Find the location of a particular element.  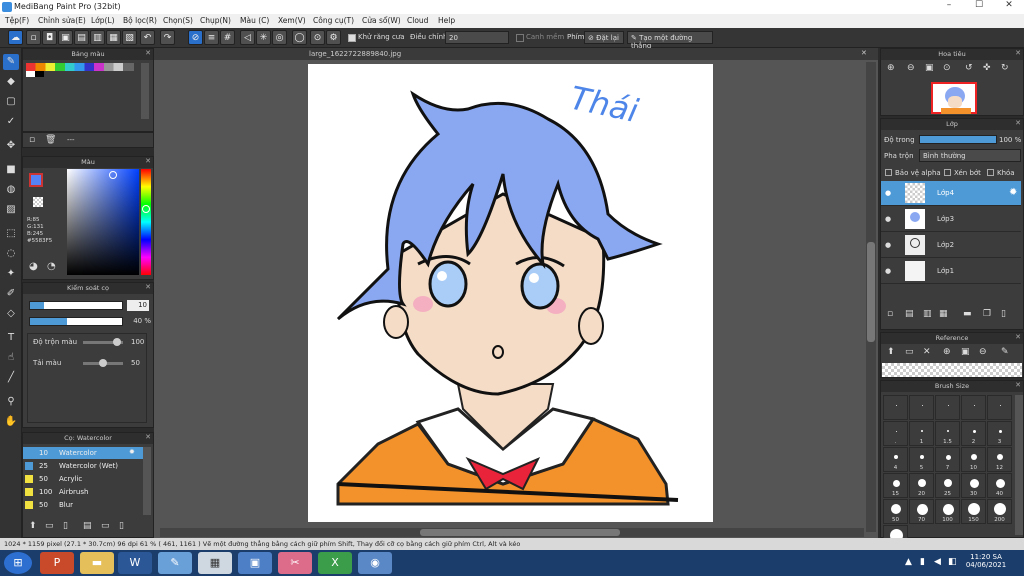

add-palette-icon: ▫ is located at coordinates (32, 140).